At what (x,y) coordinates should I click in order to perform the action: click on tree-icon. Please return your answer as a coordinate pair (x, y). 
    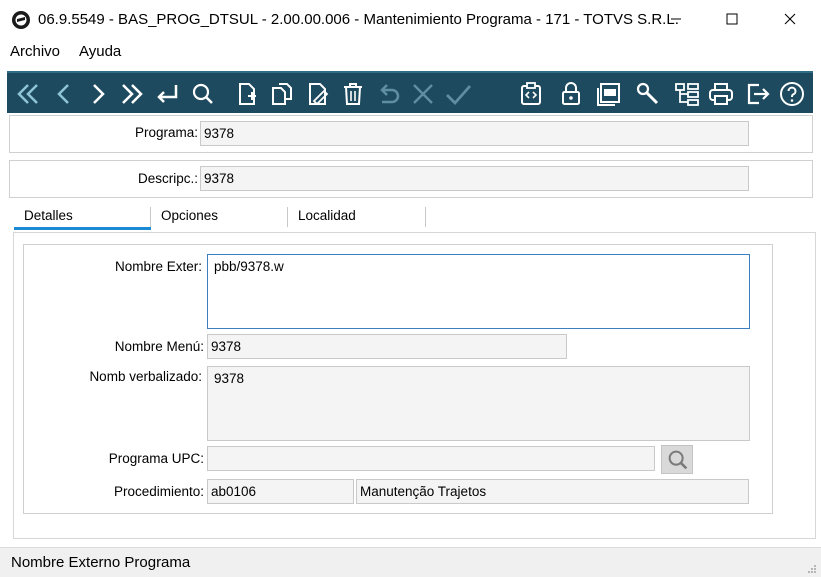
    Looking at the image, I should click on (687, 94).